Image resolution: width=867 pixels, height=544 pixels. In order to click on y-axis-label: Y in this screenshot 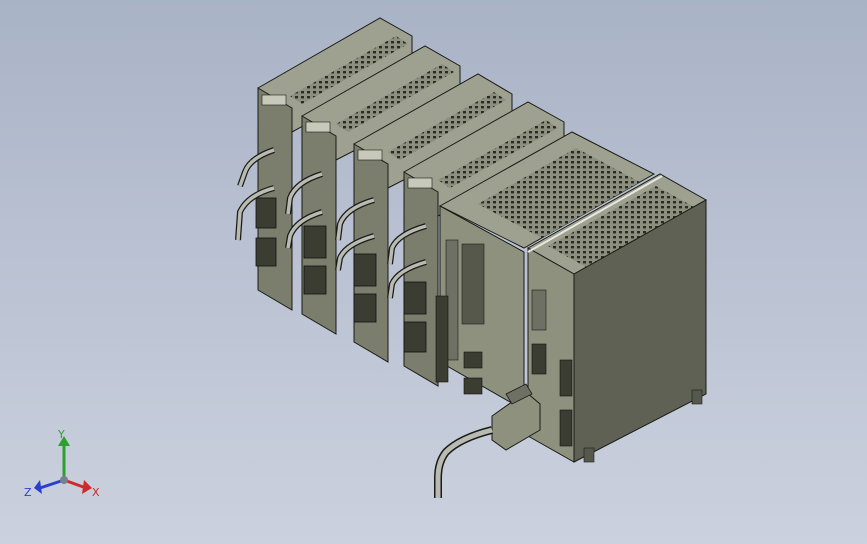, I will do `click(61, 434)`.